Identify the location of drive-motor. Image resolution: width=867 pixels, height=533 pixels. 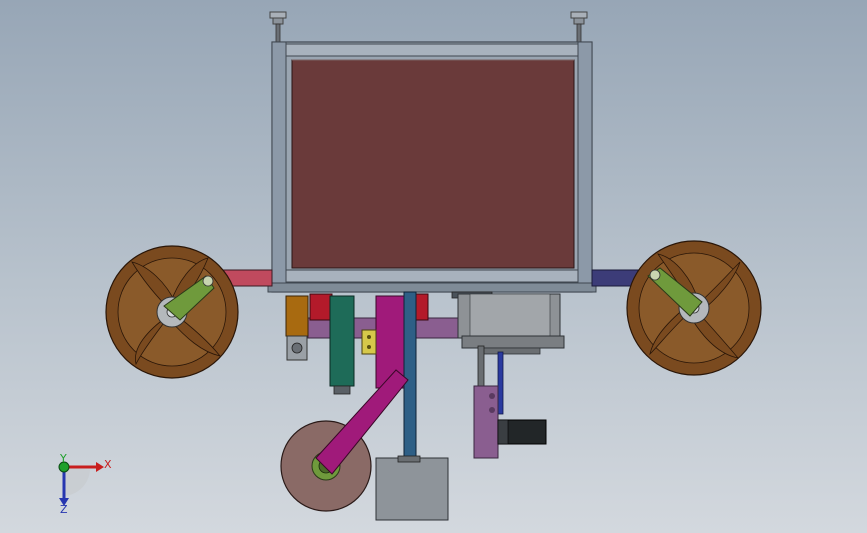
(511, 324).